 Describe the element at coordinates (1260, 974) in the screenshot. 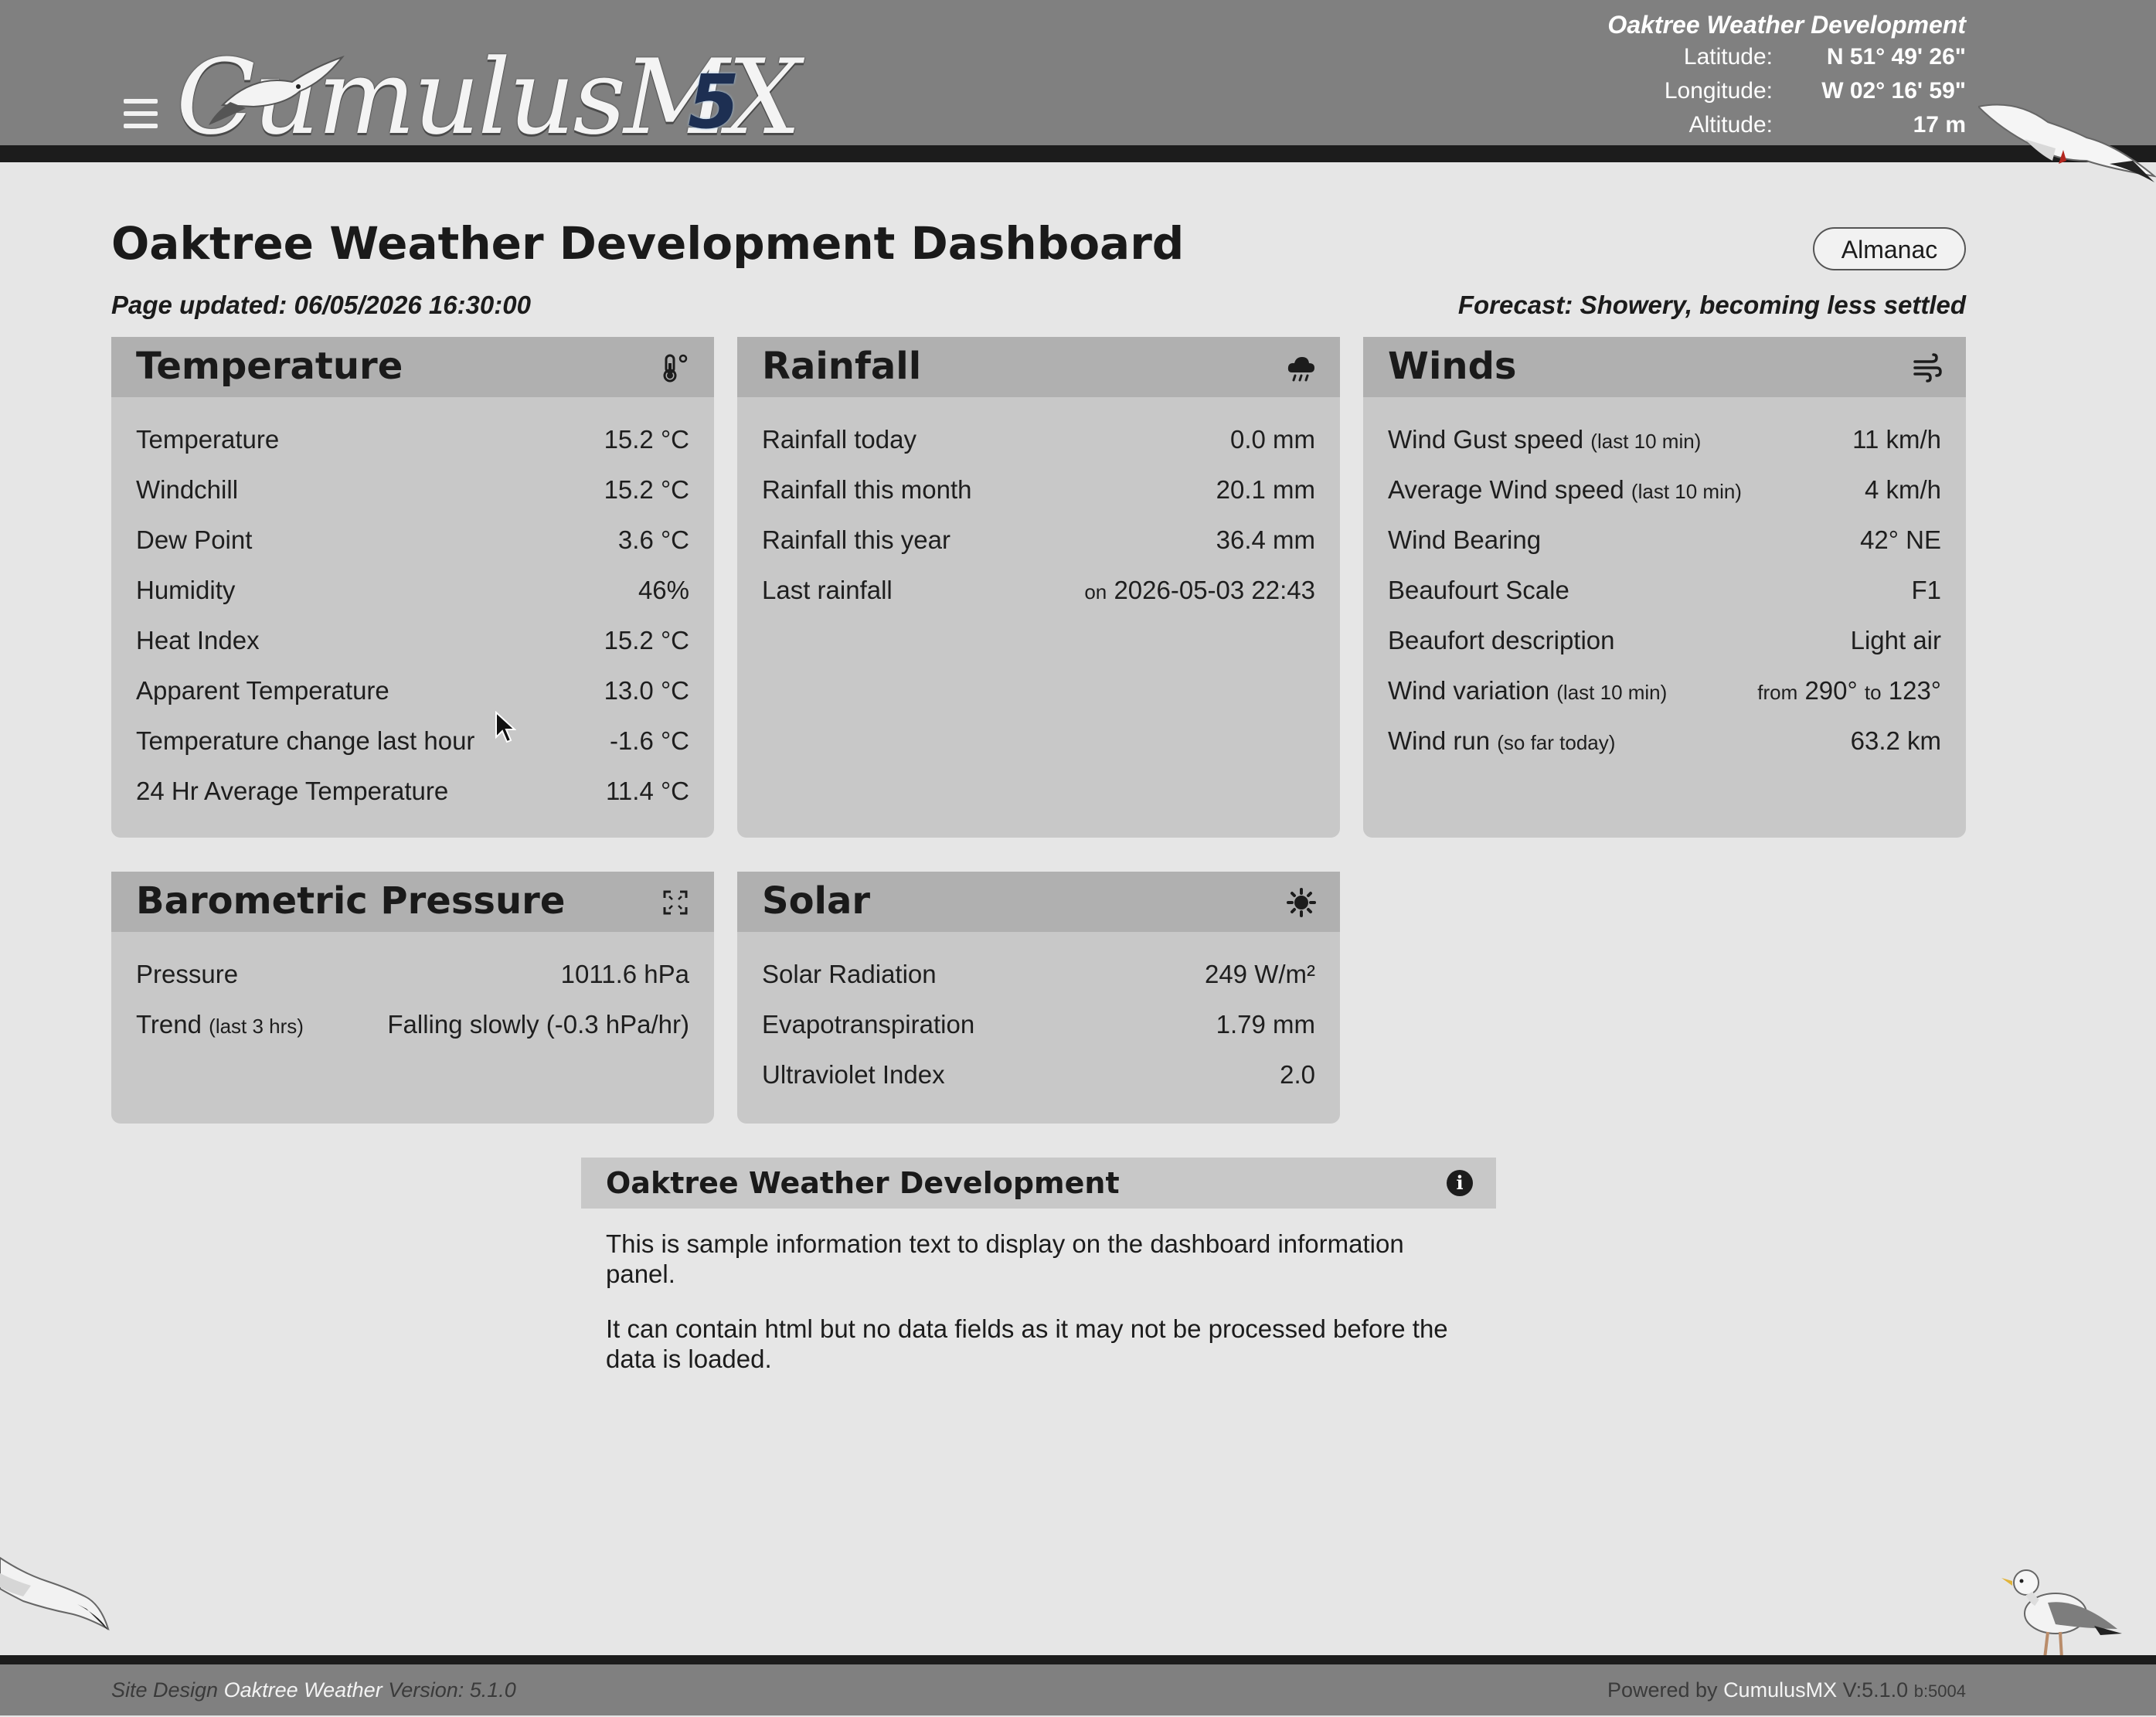

I see `row-value: 249 W/m²` at that location.